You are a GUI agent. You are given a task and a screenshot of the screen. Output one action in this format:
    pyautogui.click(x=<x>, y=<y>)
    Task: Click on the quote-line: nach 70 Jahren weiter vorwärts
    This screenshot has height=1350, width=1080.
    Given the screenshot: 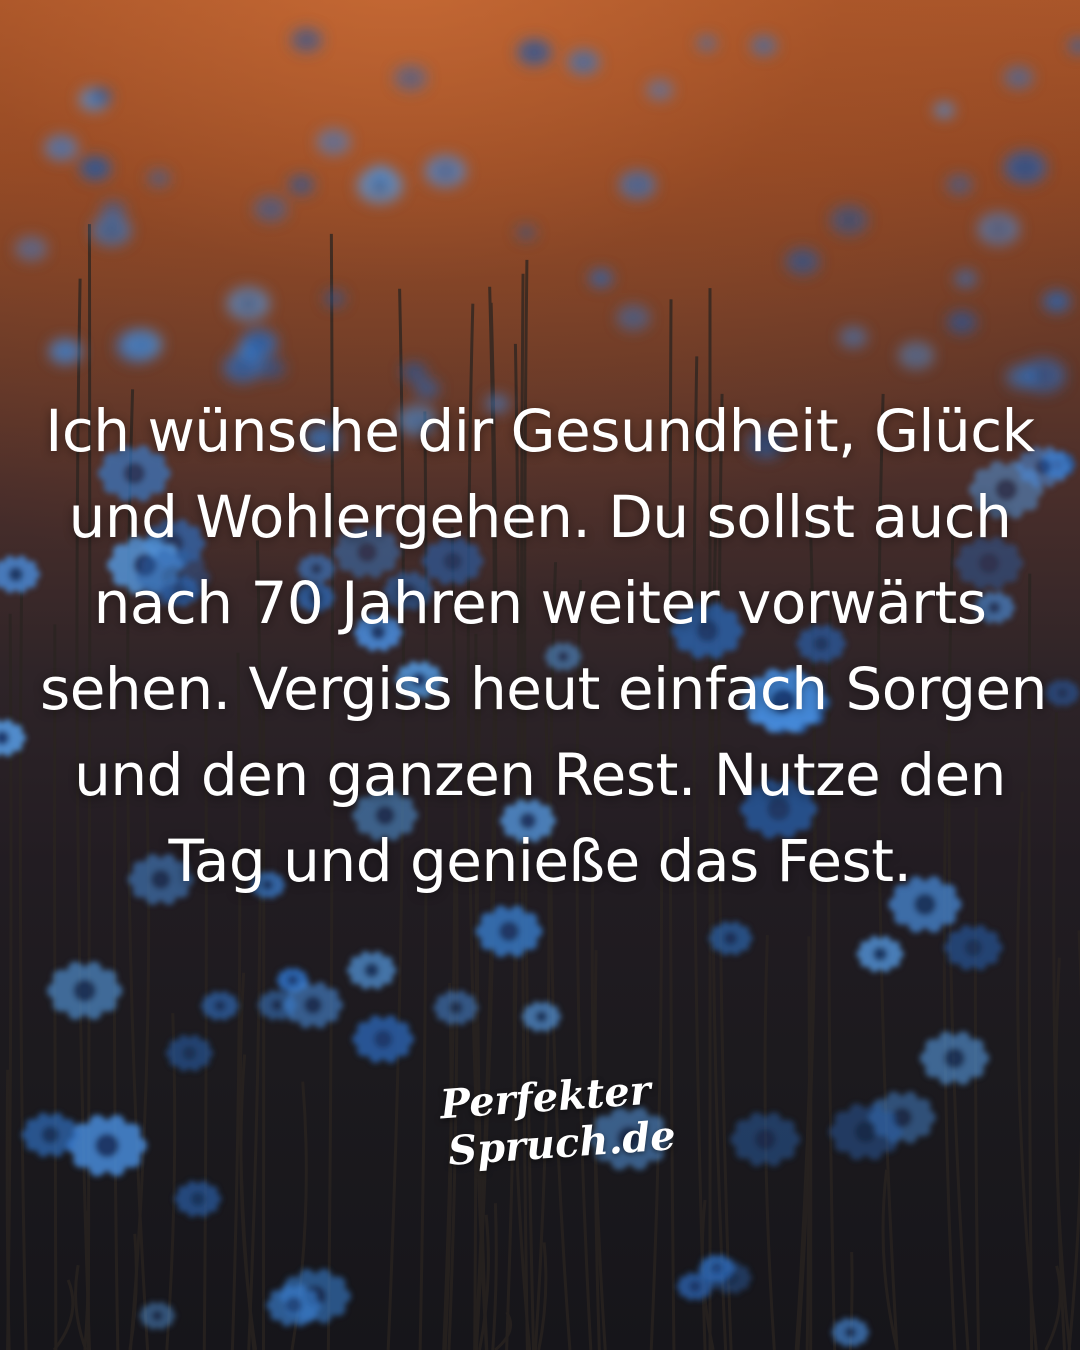 What is the action you would take?
    pyautogui.click(x=540, y=603)
    